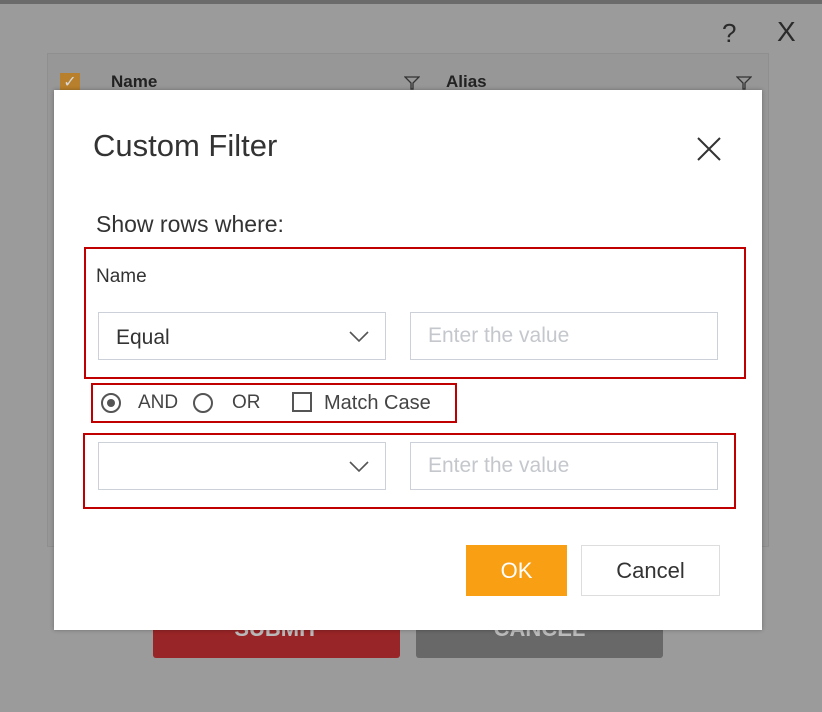 The width and height of the screenshot is (822, 712). I want to click on dialog-title: Custom Filter, so click(185, 145).